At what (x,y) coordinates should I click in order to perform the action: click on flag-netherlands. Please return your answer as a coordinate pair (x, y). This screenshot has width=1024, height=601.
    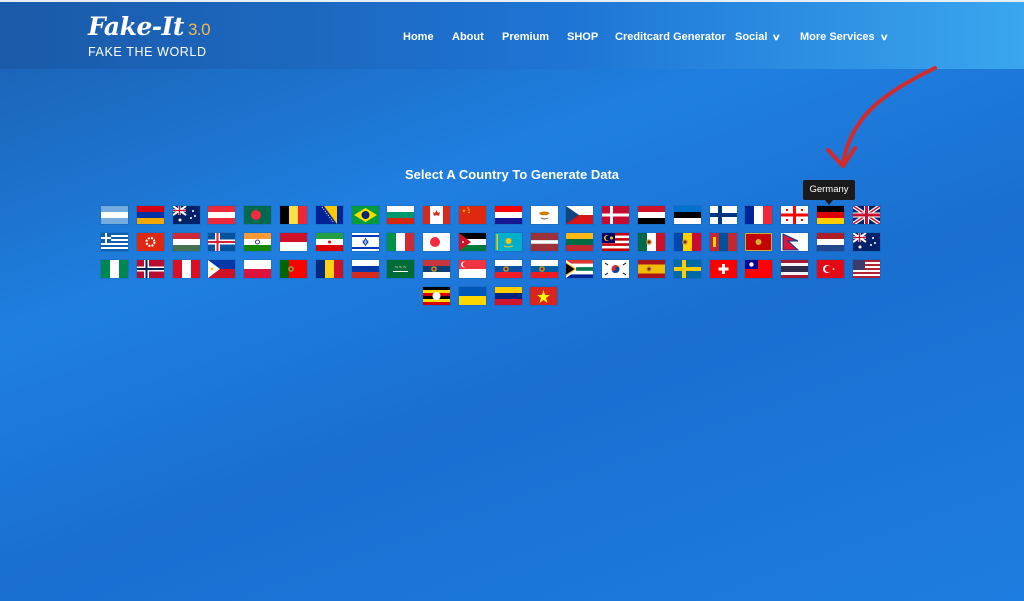
    Looking at the image, I should click on (830, 242).